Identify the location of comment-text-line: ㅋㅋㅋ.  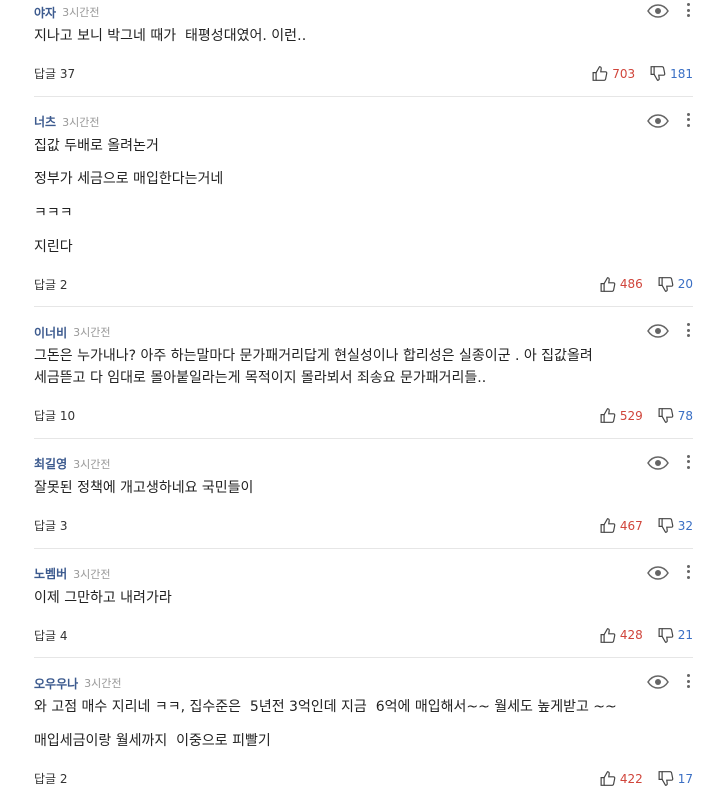
(53, 213).